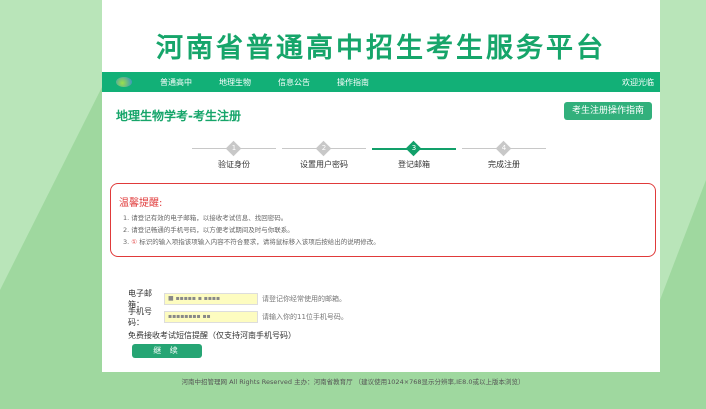 The image size is (706, 409). I want to click on nav-bar: 普通高中 地理生物 信息公告 操作指南 欢迎光临, so click(381, 82).